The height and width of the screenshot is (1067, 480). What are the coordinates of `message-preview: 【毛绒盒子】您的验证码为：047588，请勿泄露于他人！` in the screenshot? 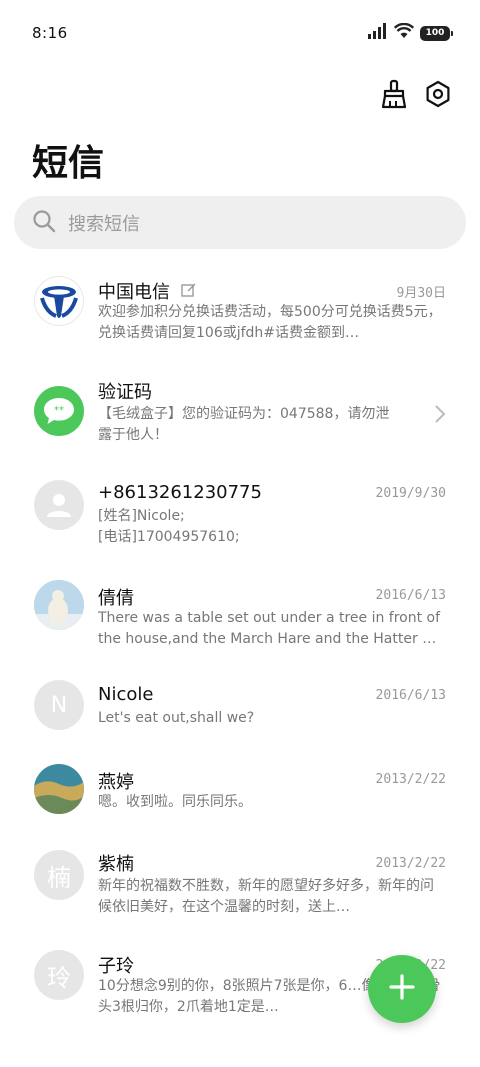 It's located at (244, 424).